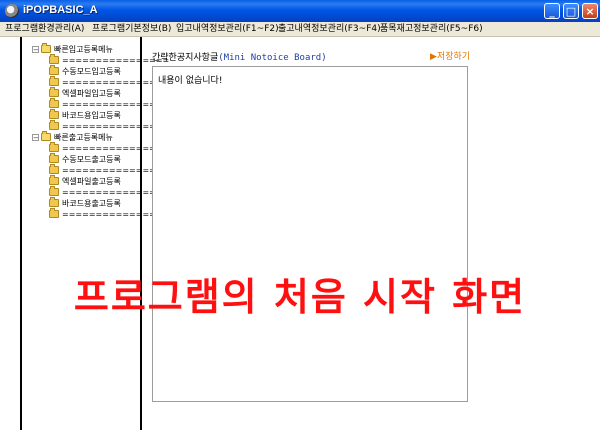 This screenshot has width=600, height=430. What do you see at coordinates (60, 10) in the screenshot?
I see `window-title: iPOPBASIC_A` at bounding box center [60, 10].